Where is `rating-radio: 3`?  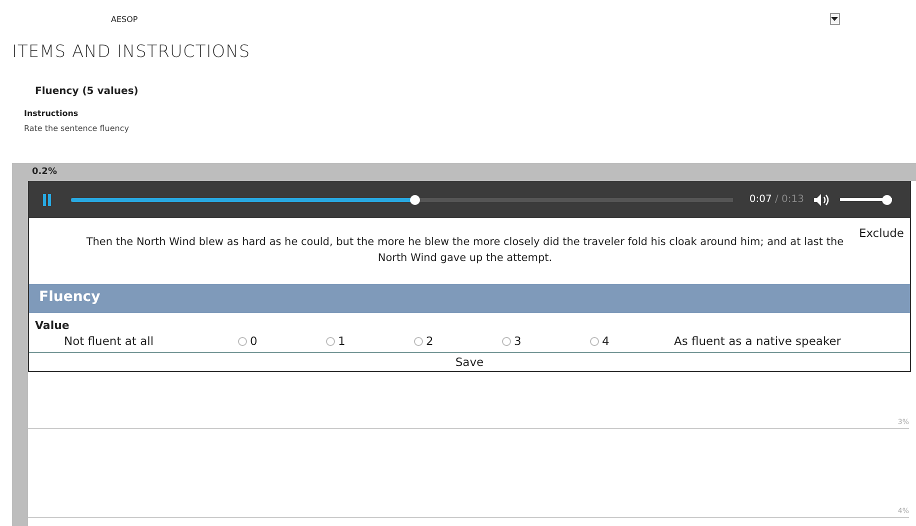 rating-radio: 3 is located at coordinates (546, 341).